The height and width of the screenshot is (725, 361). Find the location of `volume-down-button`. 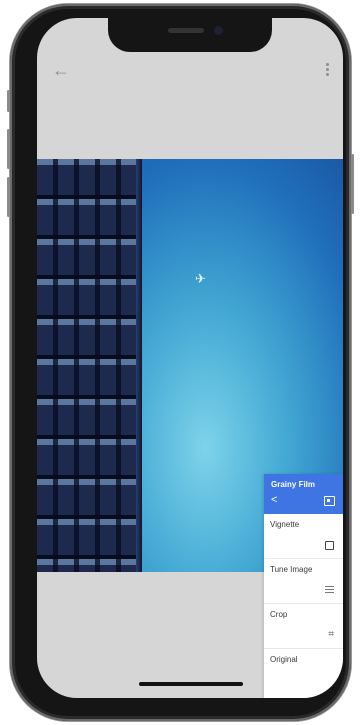

volume-down-button is located at coordinates (8, 197).